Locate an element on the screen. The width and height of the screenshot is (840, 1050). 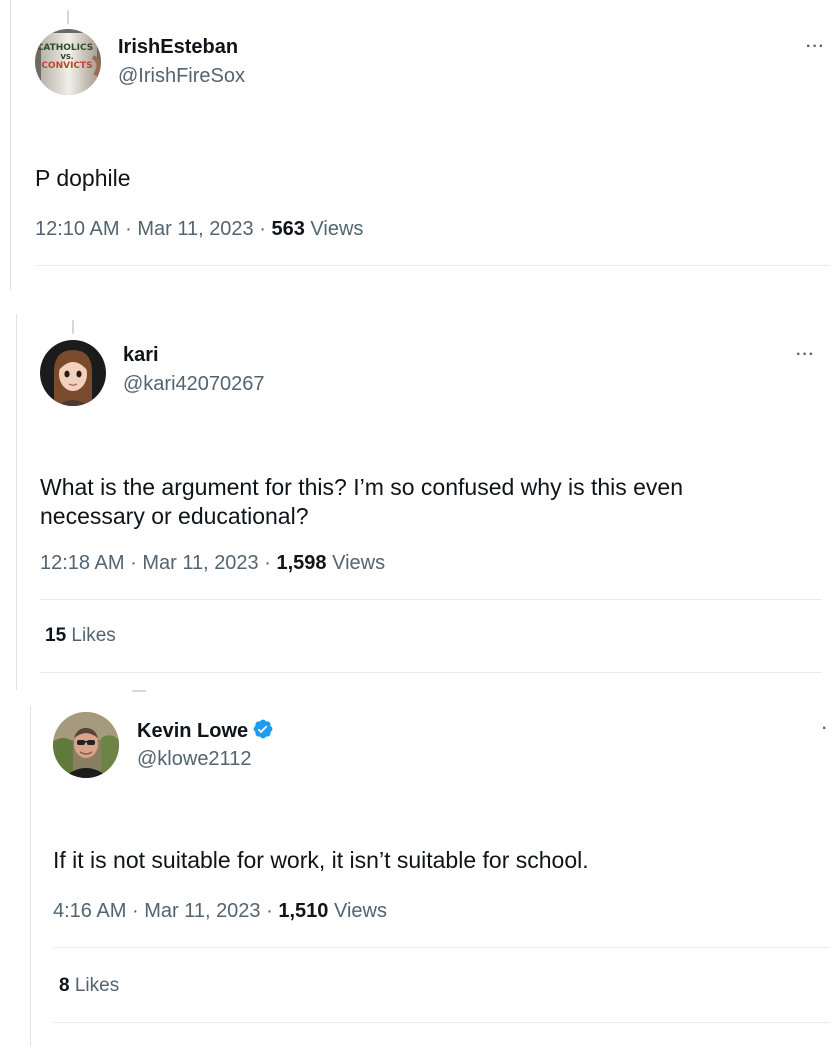
views-count: 1,510 is located at coordinates (303, 911).